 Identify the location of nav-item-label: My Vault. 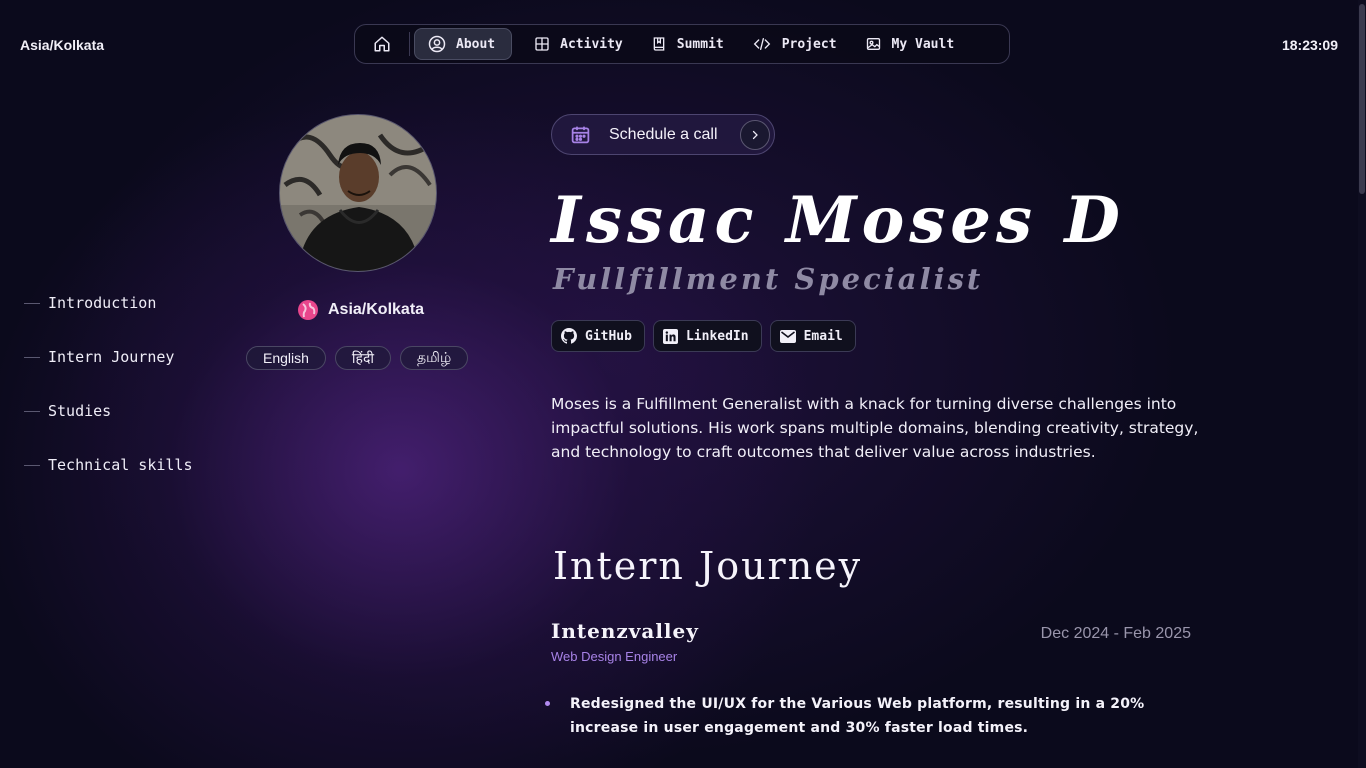
(923, 44).